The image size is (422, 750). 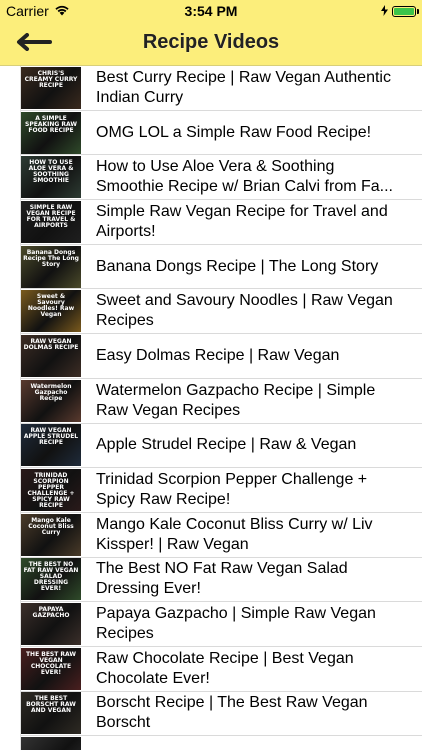 What do you see at coordinates (51, 172) in the screenshot?
I see `thumbnail-caption: HOW TO USE ALOE VERA & SOOTHING SMOOTHIE` at bounding box center [51, 172].